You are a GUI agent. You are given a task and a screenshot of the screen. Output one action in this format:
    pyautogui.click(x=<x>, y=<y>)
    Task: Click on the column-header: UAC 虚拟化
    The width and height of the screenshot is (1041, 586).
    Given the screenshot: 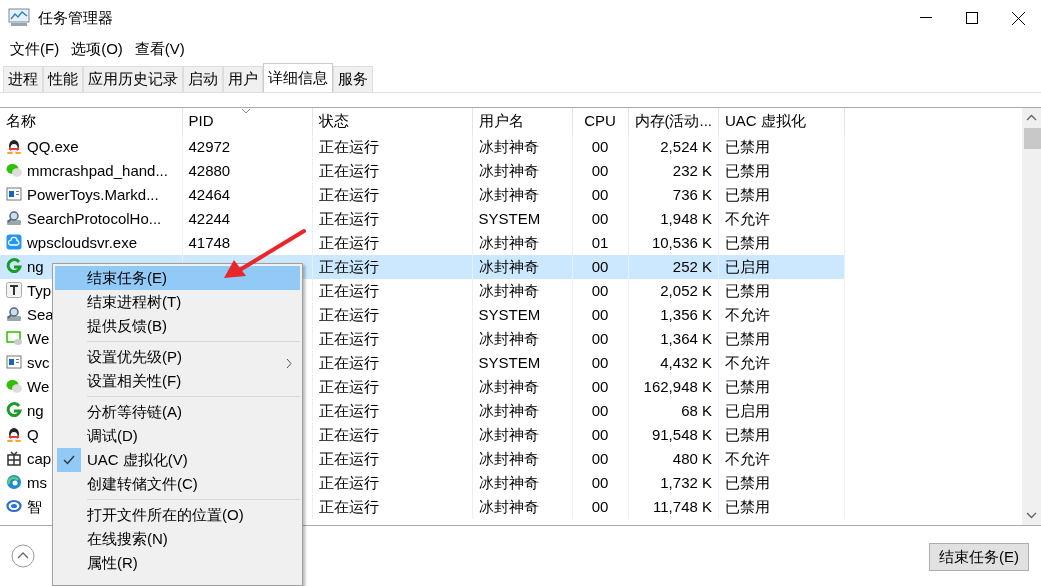 What is the action you would take?
    pyautogui.click(x=781, y=121)
    